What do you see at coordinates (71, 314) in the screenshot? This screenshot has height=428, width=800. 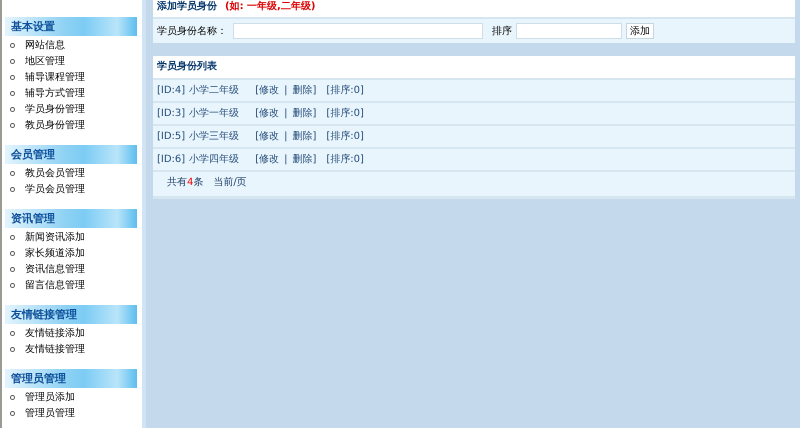 I see `sidebar-section-header: 友情链接管理` at bounding box center [71, 314].